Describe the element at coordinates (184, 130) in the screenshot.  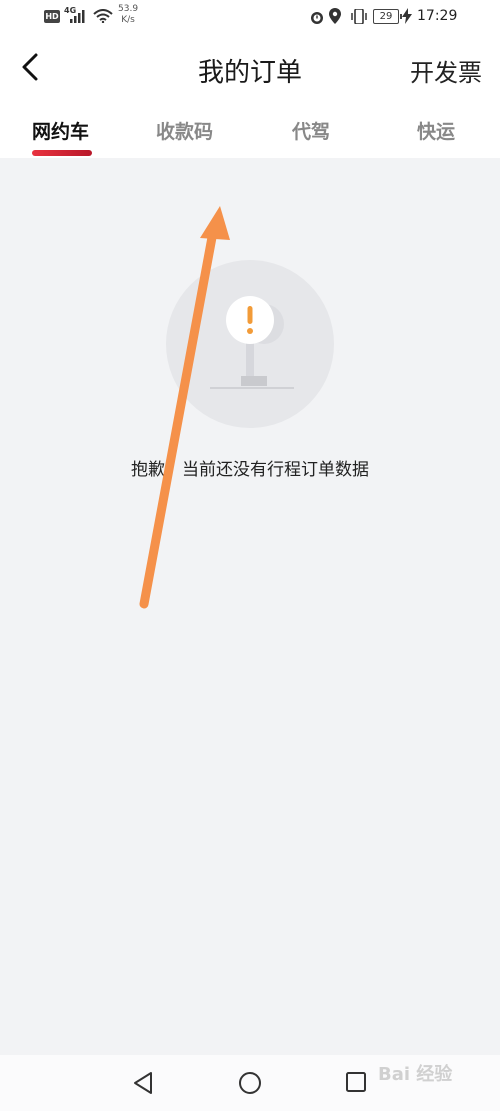
I see `tab-payment-code: 收款码` at that location.